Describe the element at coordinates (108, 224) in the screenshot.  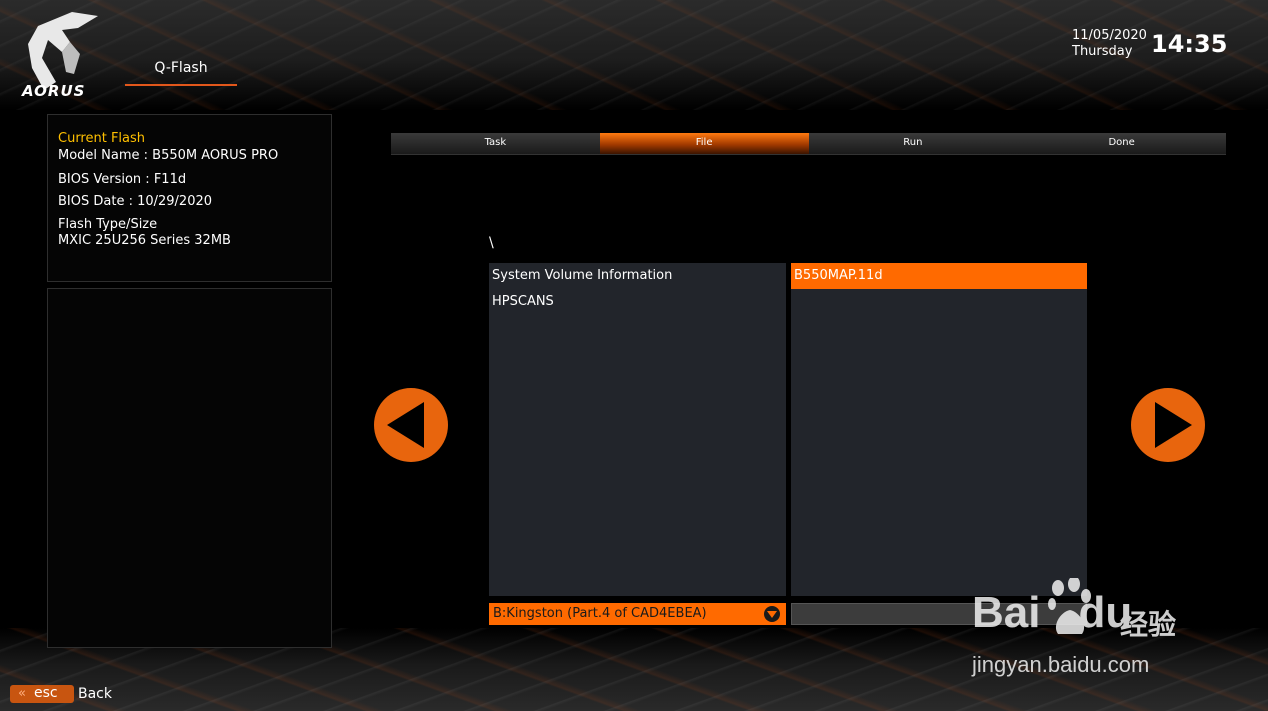
I see `flash-type-label: Flash Type/Size` at that location.